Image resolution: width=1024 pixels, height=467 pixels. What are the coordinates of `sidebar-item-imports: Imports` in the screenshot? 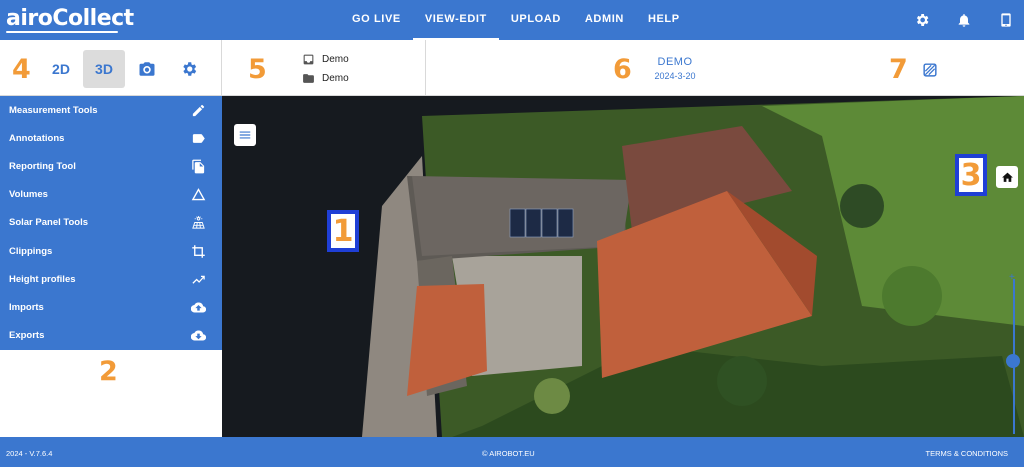 It's located at (111, 307).